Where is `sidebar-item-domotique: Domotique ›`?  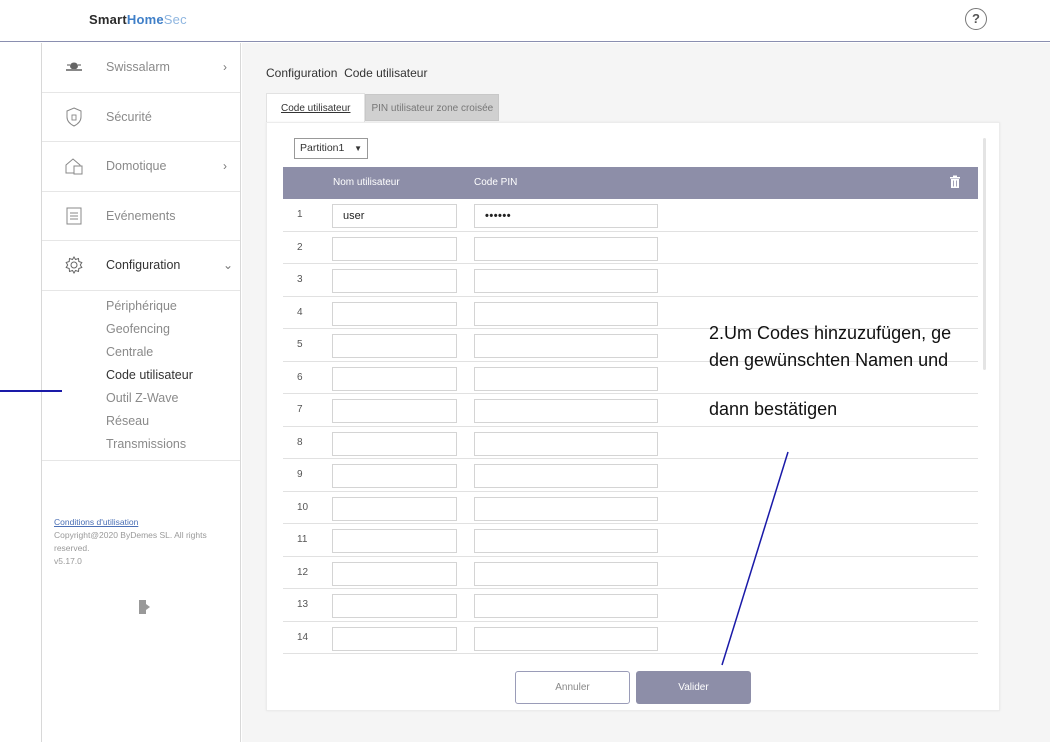
sidebar-item-domotique: Domotique › is located at coordinates (141, 167).